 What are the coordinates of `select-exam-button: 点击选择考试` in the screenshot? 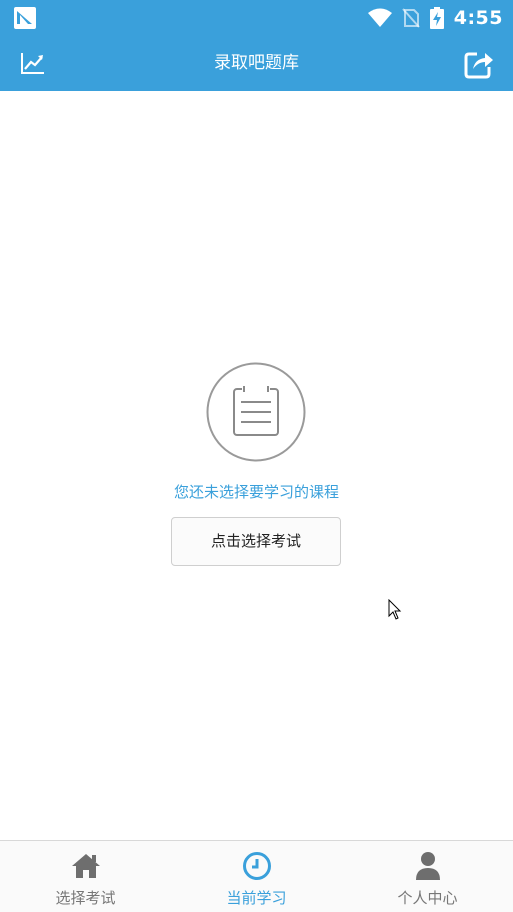 It's located at (256, 541).